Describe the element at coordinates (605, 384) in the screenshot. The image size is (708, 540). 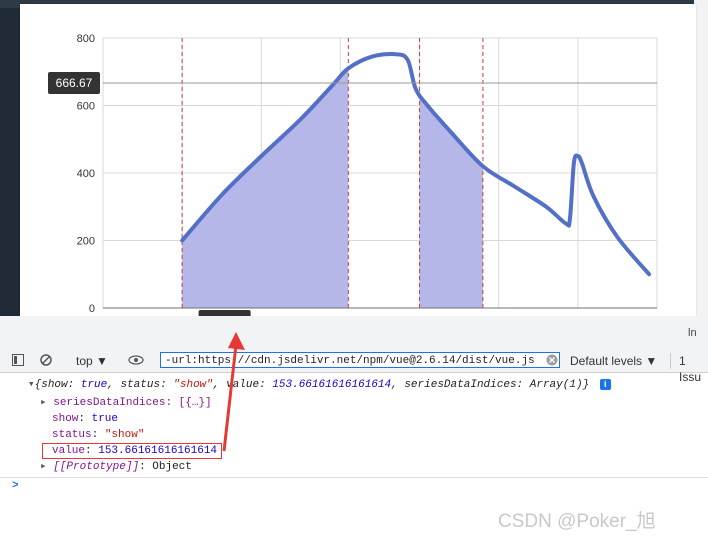
I see `info-icon: i` at that location.